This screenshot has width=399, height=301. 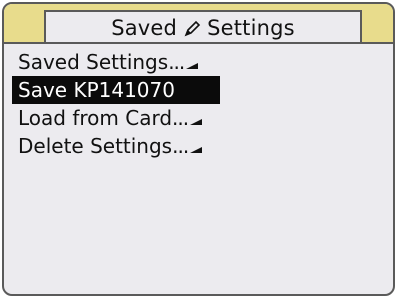 What do you see at coordinates (95, 146) in the screenshot?
I see `menu-item-label: Delete Settings` at bounding box center [95, 146].